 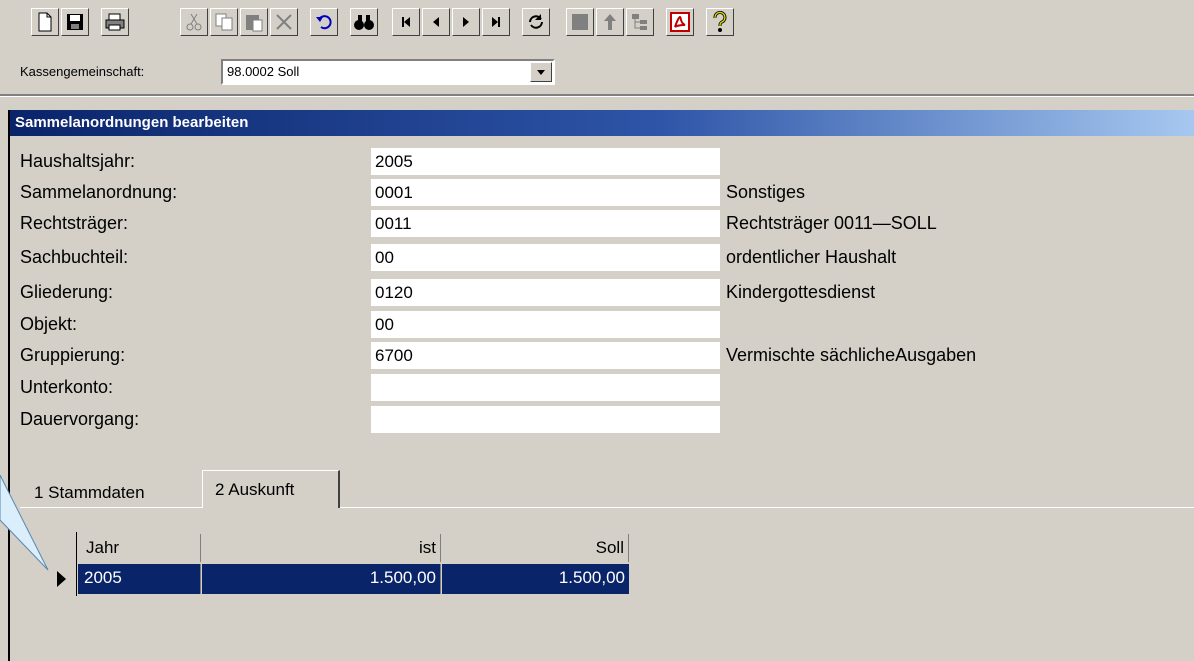 What do you see at coordinates (535, 548) in the screenshot?
I see `column-header-soll: Soll` at bounding box center [535, 548].